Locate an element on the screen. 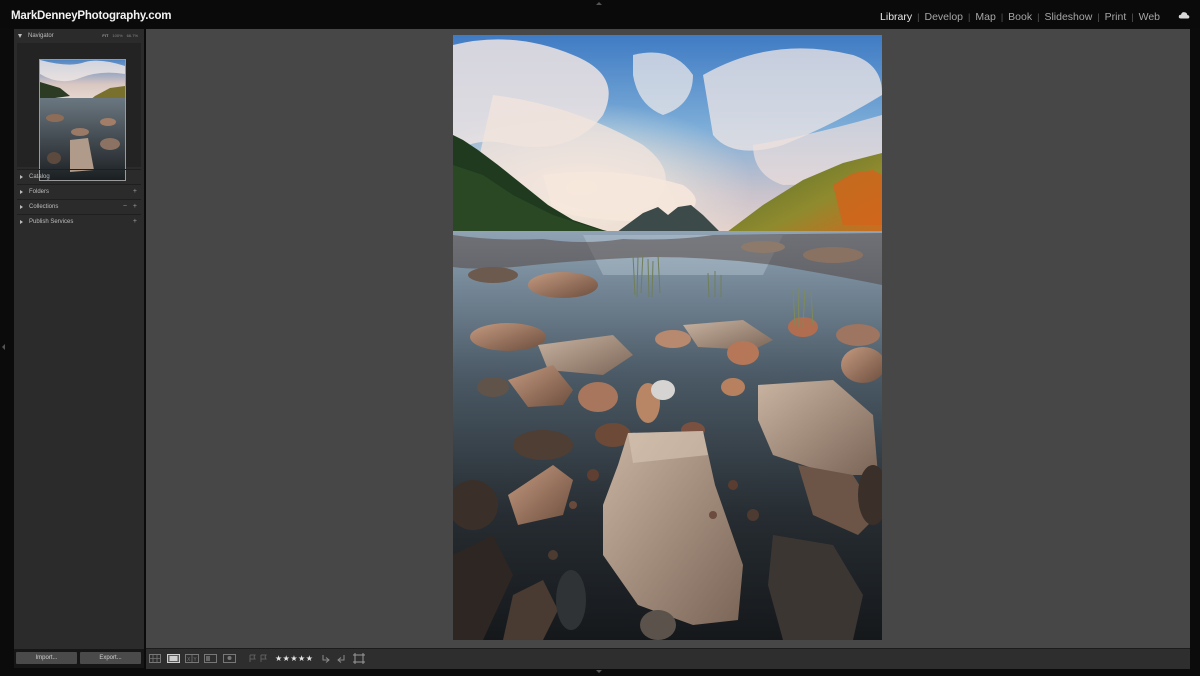 The width and height of the screenshot is (1200, 676). module-book: Book is located at coordinates (1020, 17).